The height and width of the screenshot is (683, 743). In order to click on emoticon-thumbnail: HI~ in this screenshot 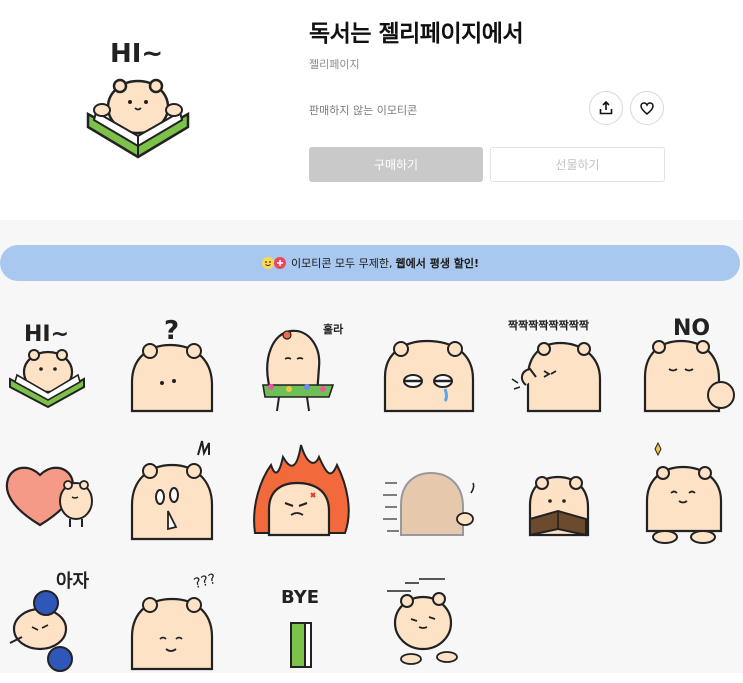, I will do `click(138, 99)`.